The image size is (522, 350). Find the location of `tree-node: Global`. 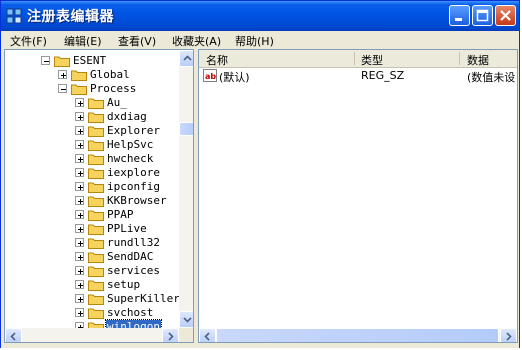

tree-node: Global is located at coordinates (125, 75).